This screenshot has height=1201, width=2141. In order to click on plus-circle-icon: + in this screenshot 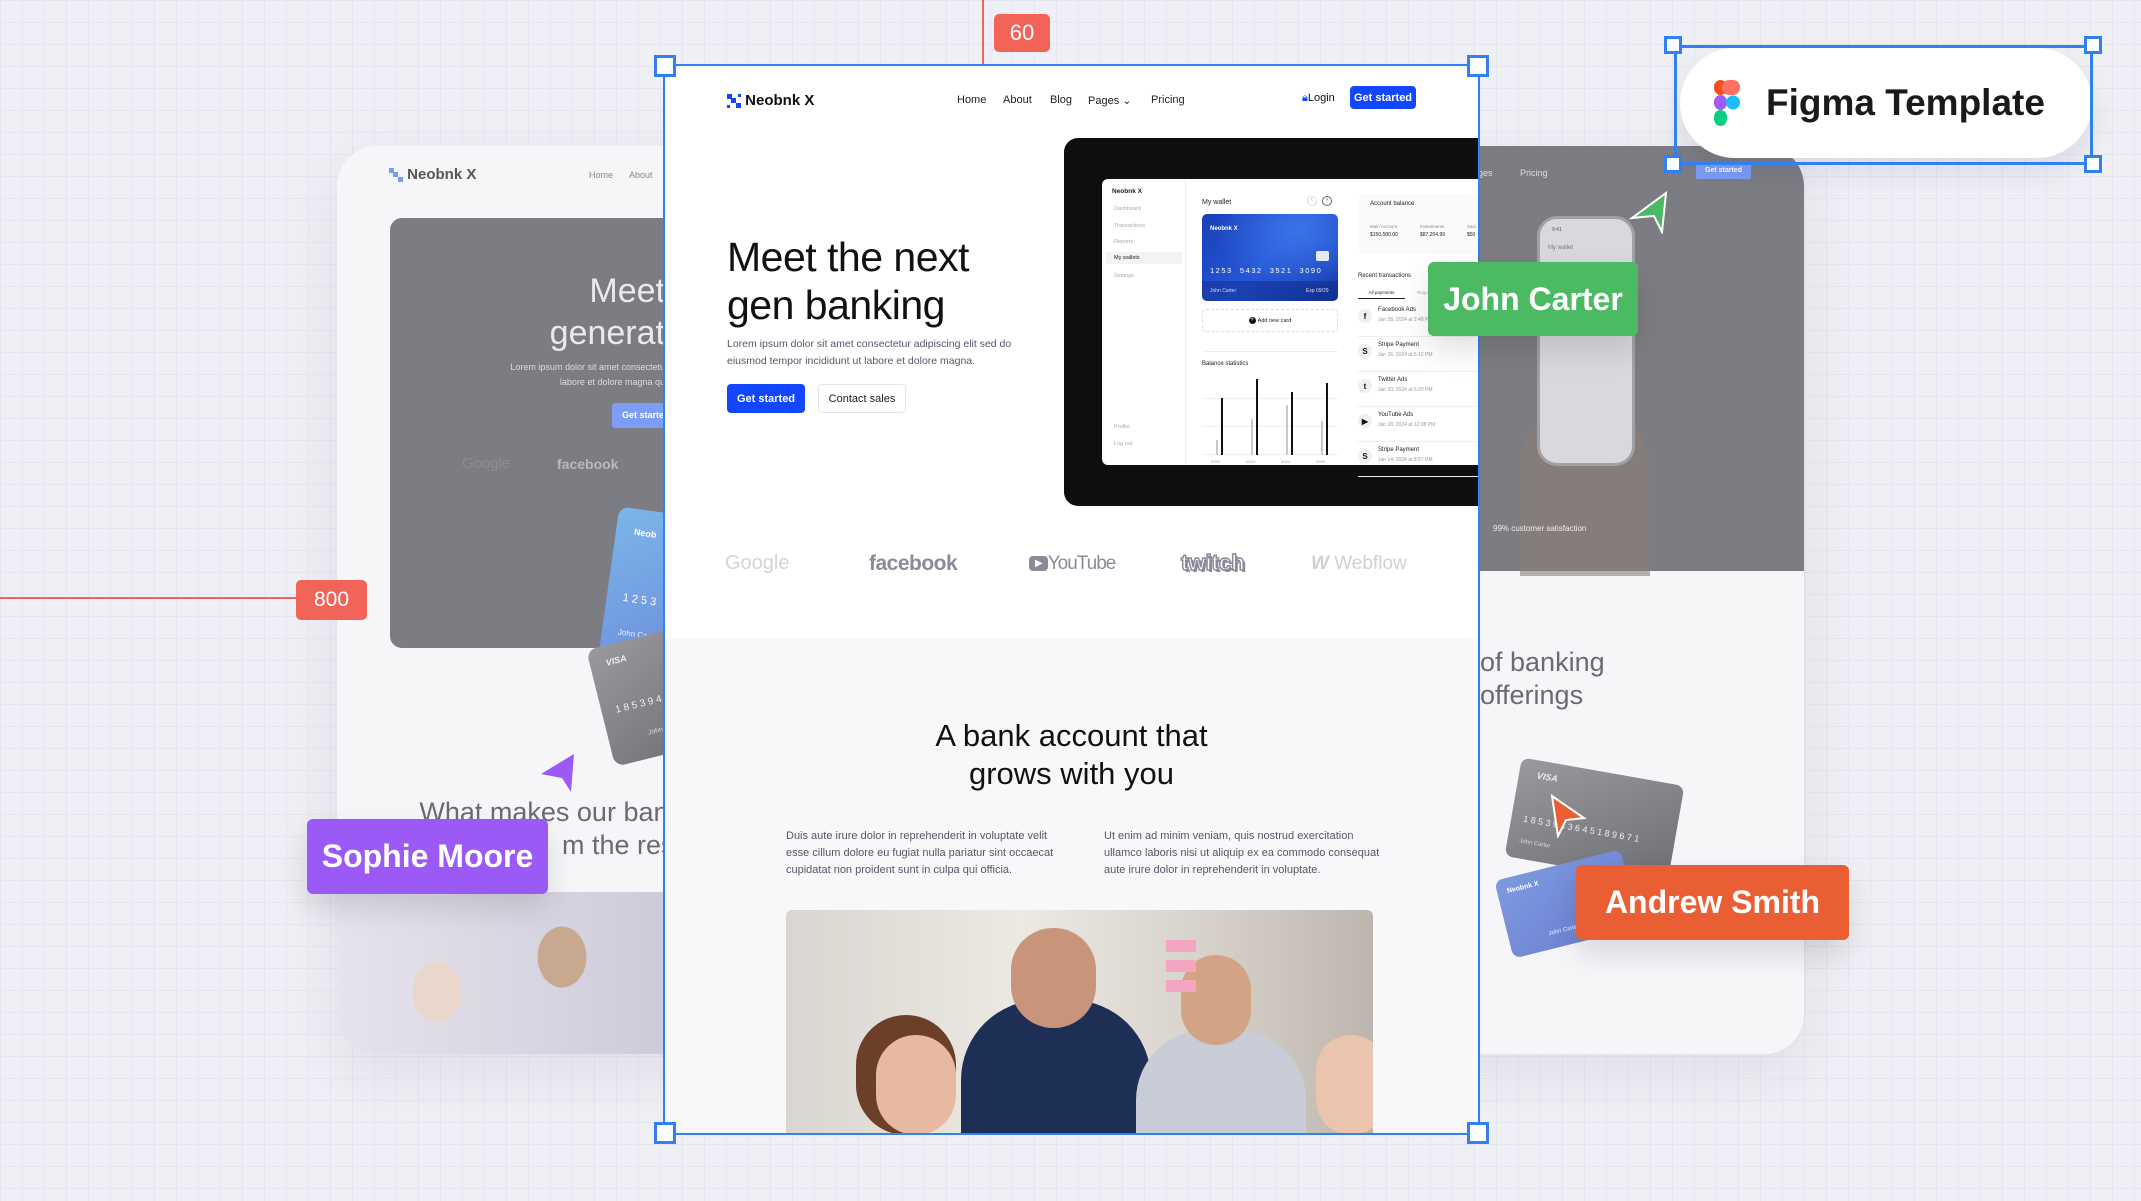, I will do `click(1252, 320)`.